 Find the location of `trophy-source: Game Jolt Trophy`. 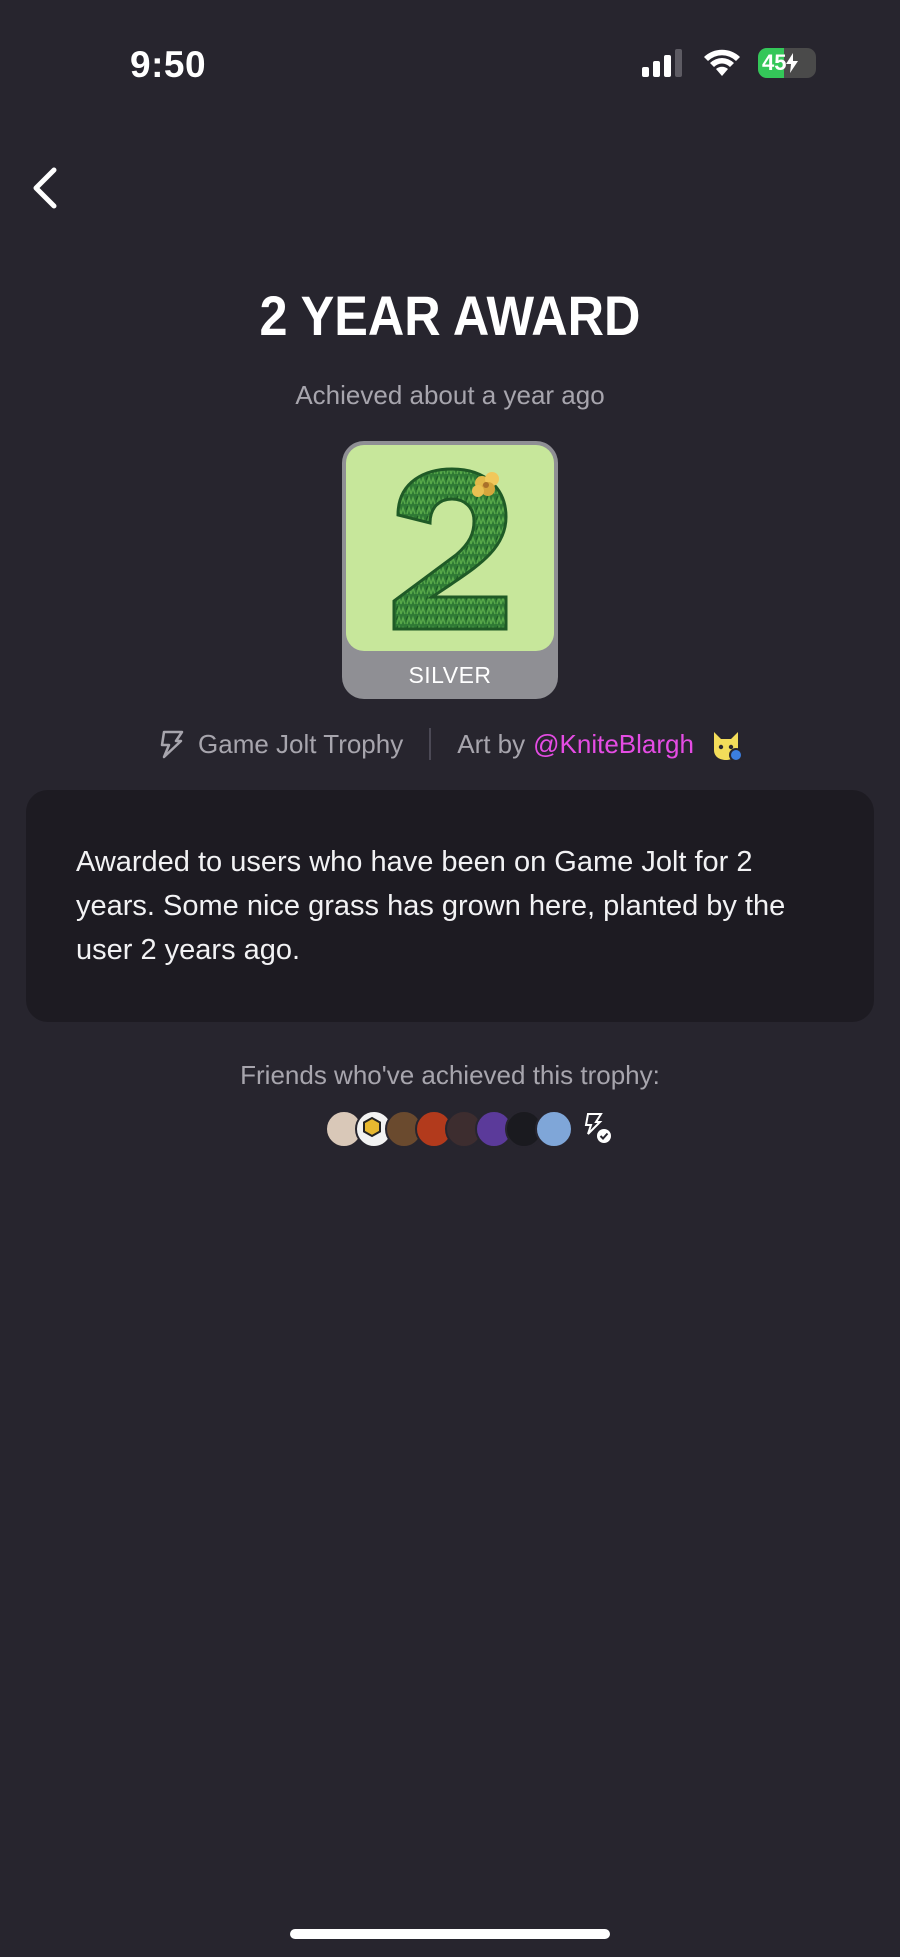

trophy-source: Game Jolt Trophy is located at coordinates (301, 743).